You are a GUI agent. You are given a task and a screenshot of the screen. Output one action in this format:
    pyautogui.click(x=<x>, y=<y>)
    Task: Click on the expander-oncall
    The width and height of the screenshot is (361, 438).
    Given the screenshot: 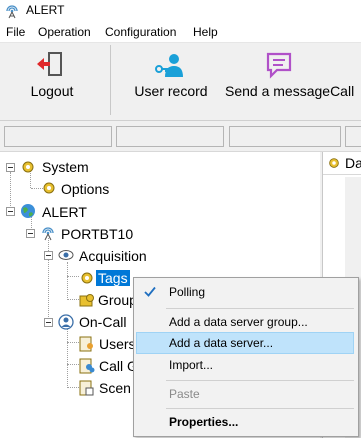 What is the action you would take?
    pyautogui.click(x=48, y=322)
    